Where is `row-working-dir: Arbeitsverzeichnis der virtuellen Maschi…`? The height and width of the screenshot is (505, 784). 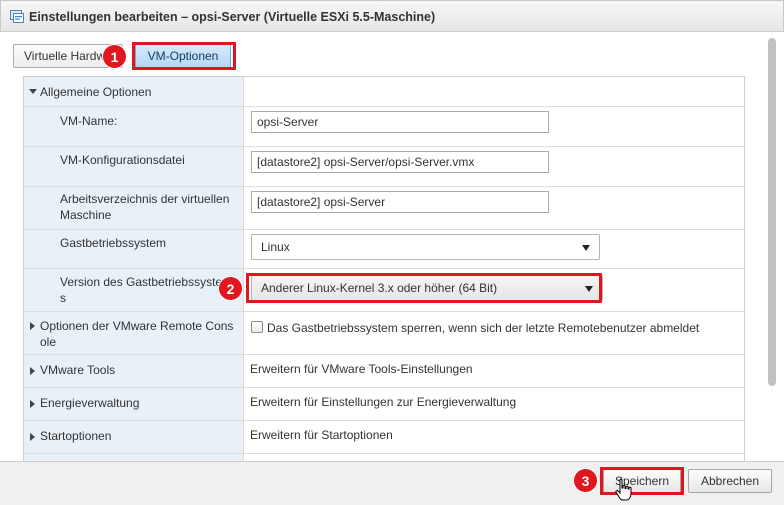 row-working-dir: Arbeitsverzeichnis der virtuellen Maschi… is located at coordinates (384, 208).